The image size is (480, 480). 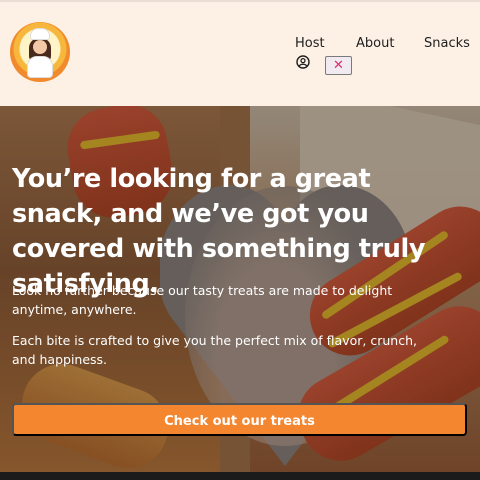 What do you see at coordinates (375, 43) in the screenshot?
I see `nav-about-link: About` at bounding box center [375, 43].